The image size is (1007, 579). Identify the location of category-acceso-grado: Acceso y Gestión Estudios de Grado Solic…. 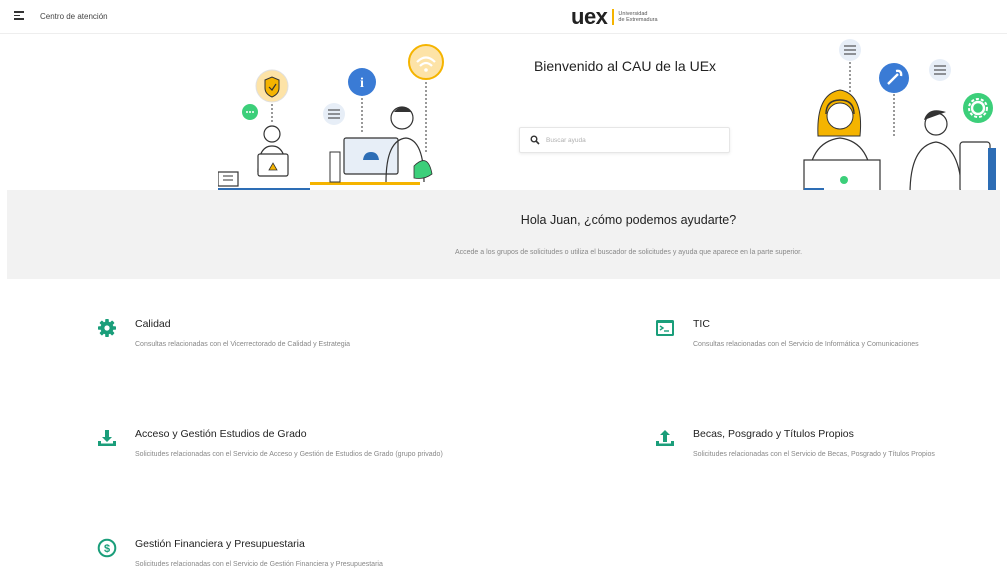
(327, 448).